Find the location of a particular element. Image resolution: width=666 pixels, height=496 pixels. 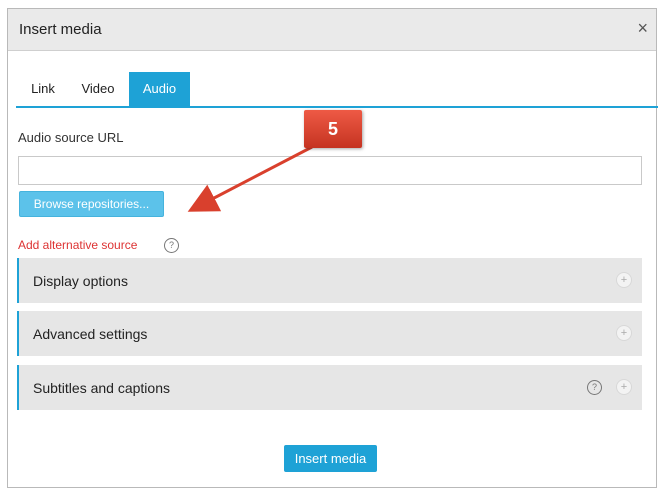

arrow-icon is located at coordinates (250, 178).